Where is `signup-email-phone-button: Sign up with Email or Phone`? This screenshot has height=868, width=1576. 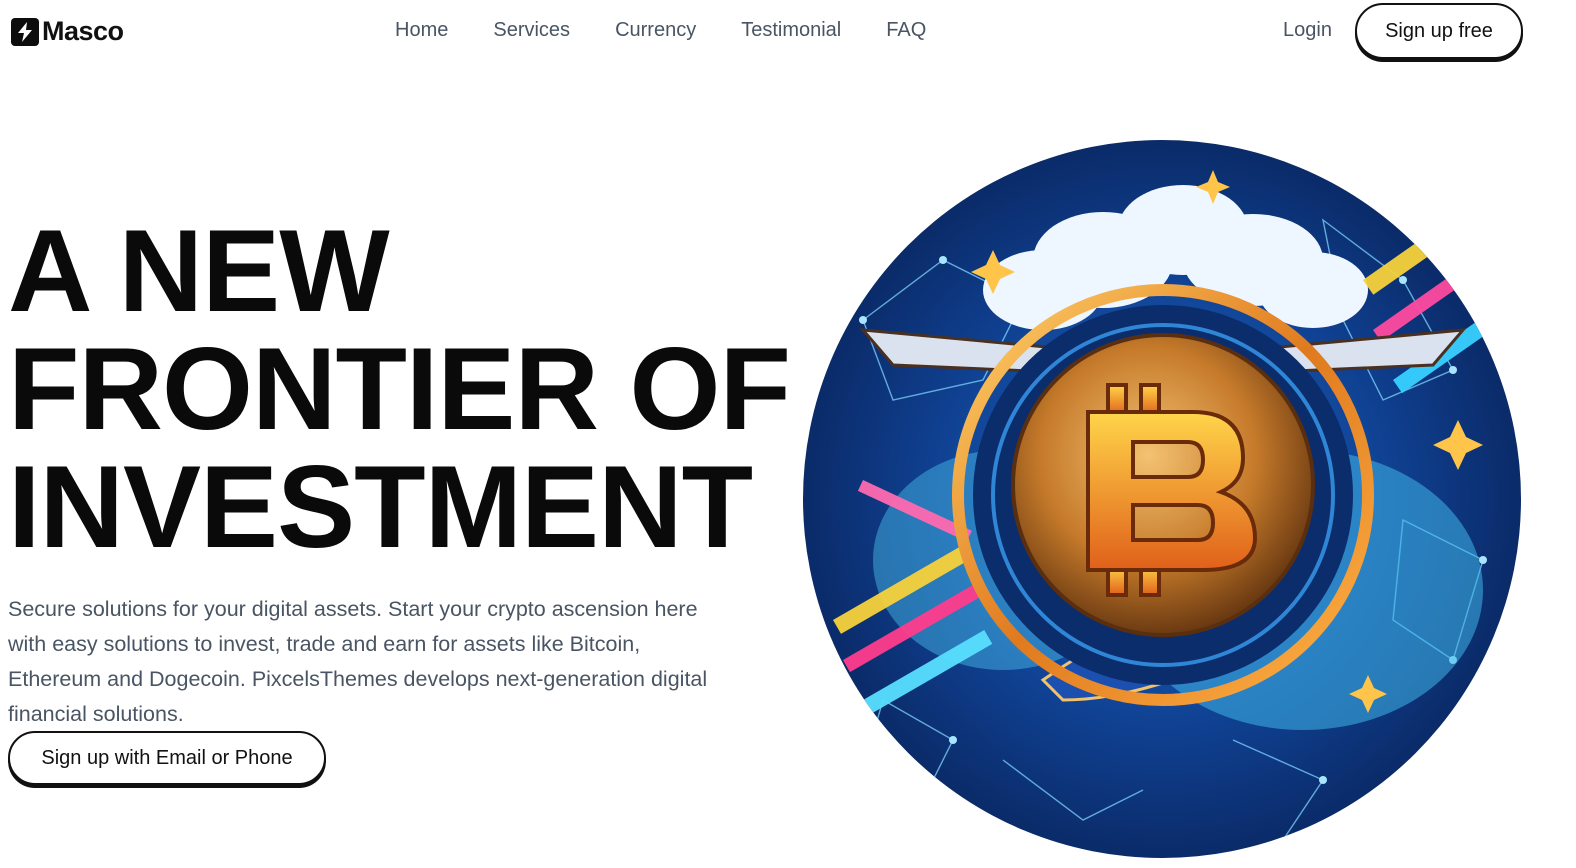 signup-email-phone-button: Sign up with Email or Phone is located at coordinates (167, 758).